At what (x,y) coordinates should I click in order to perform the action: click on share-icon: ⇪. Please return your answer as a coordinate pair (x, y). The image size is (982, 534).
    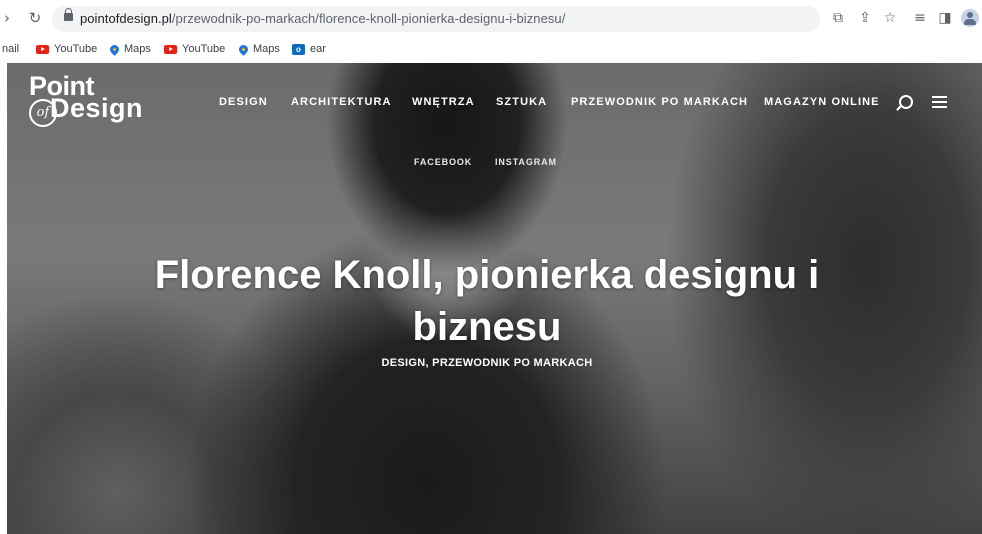
    Looking at the image, I should click on (865, 18).